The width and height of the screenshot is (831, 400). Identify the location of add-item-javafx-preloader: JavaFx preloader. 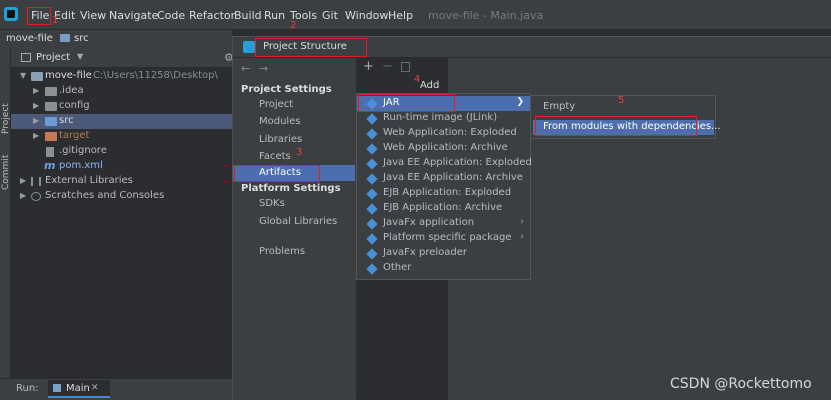
(444, 253).